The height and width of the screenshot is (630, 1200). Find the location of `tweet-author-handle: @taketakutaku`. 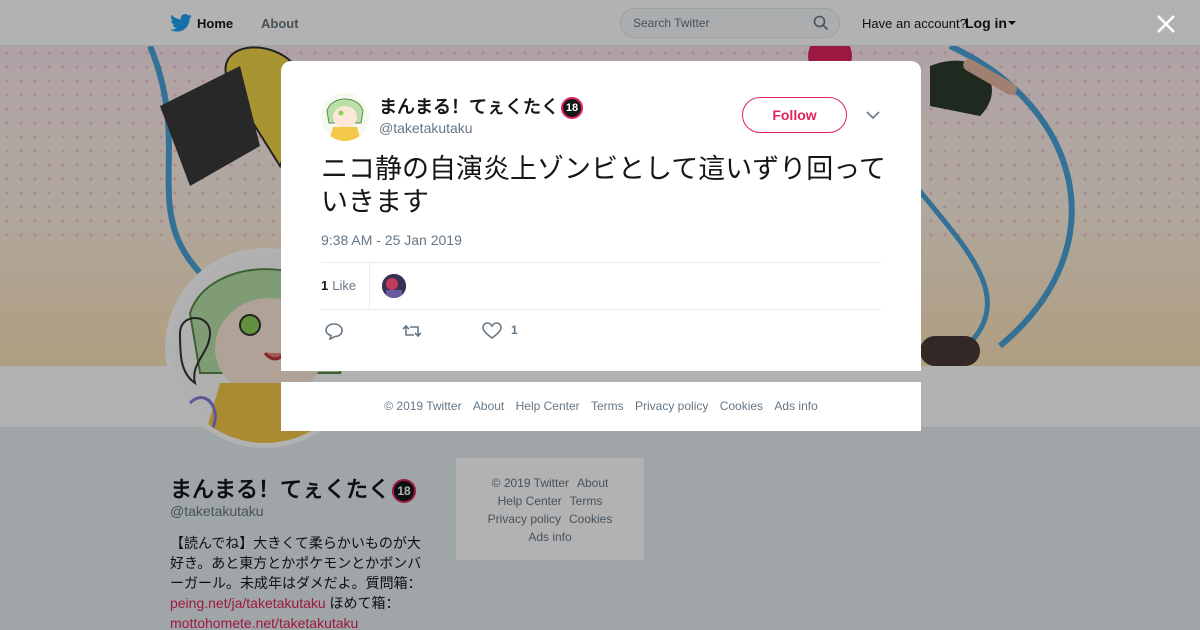

tweet-author-handle: @taketakutaku is located at coordinates (426, 128).